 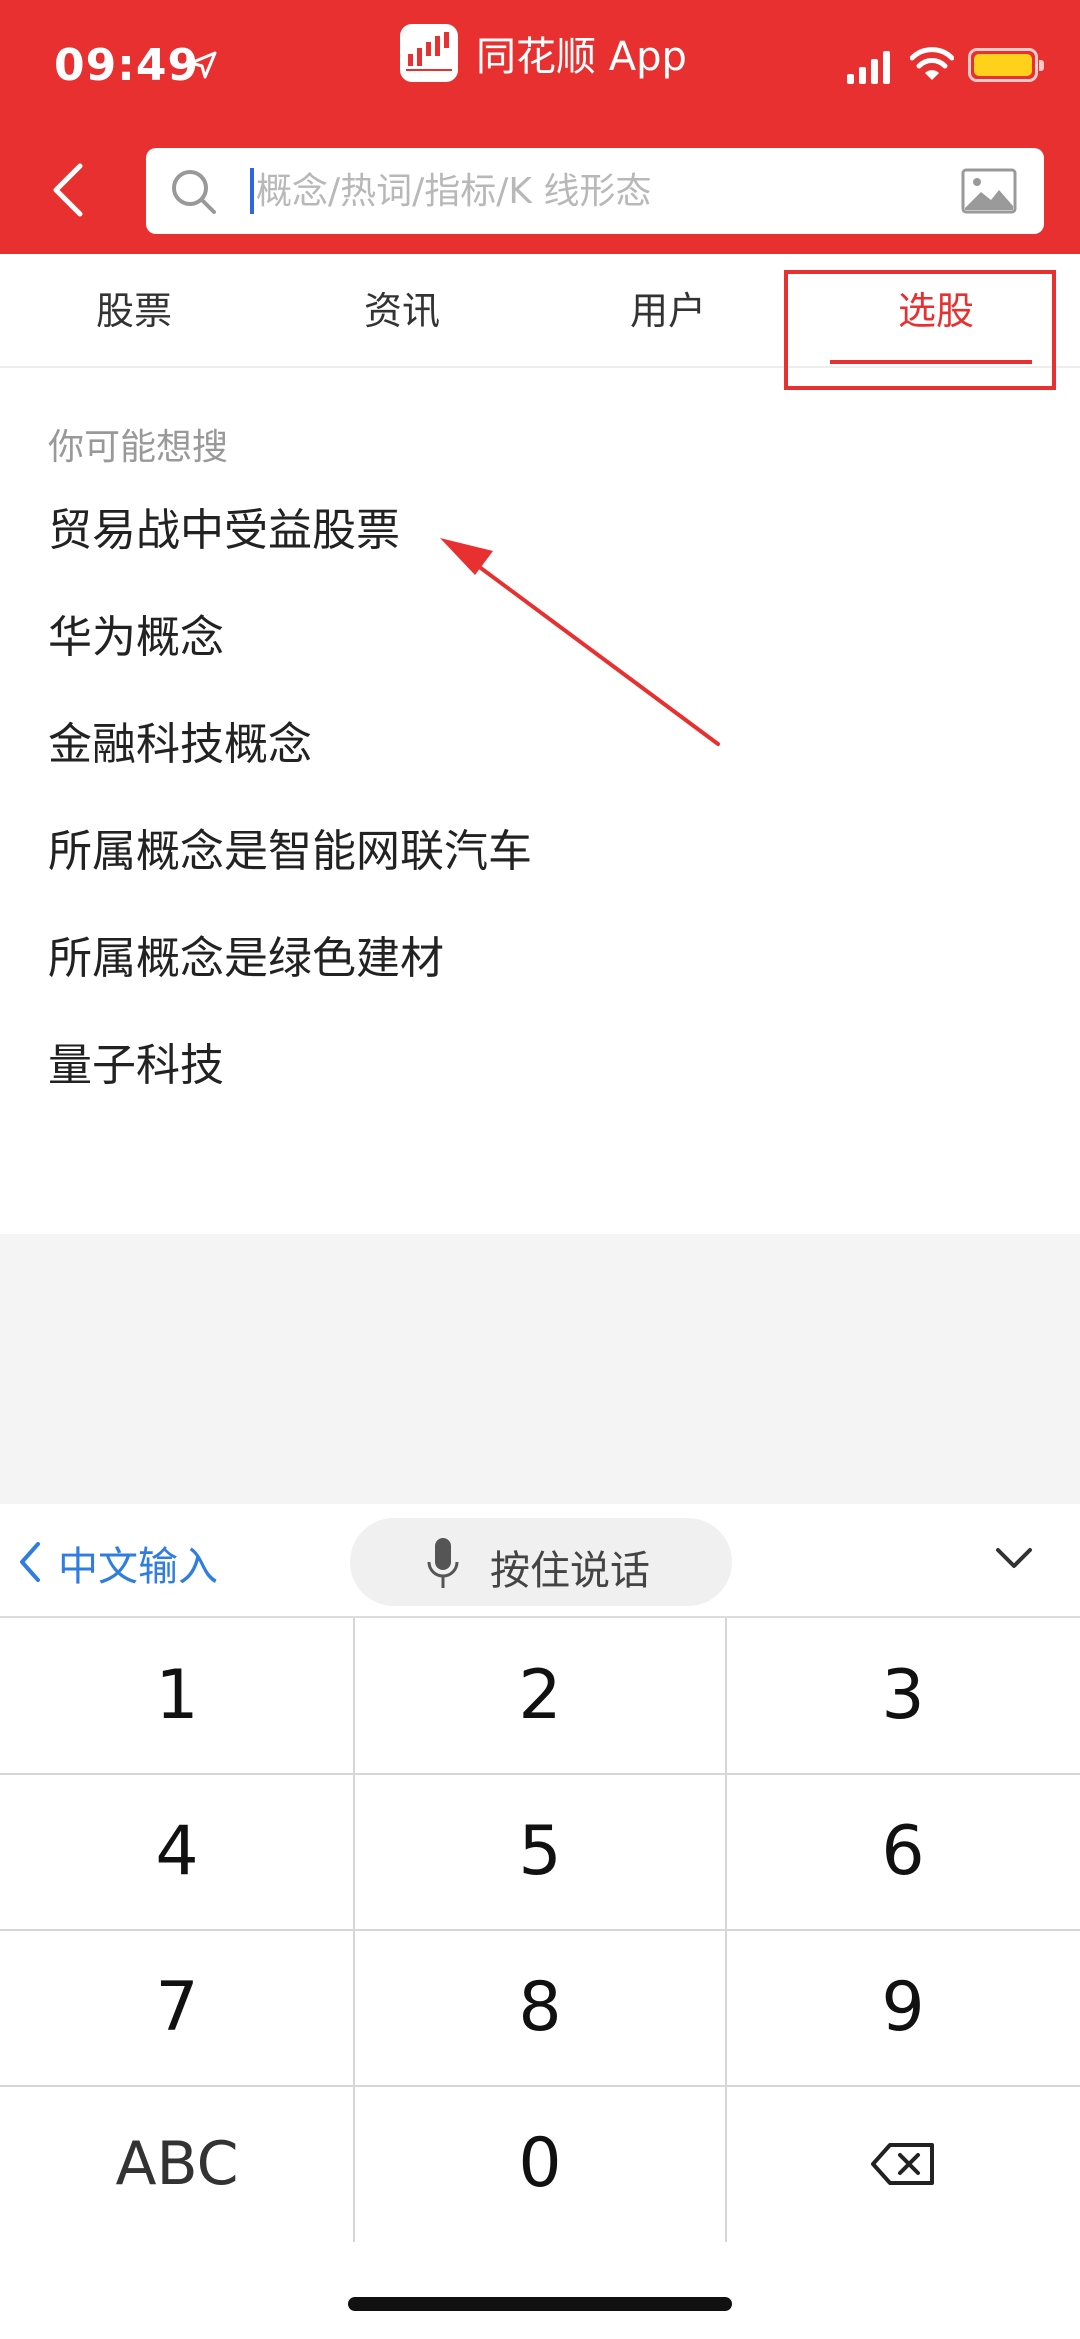 What do you see at coordinates (127, 65) in the screenshot?
I see `status-time: 09:49` at bounding box center [127, 65].